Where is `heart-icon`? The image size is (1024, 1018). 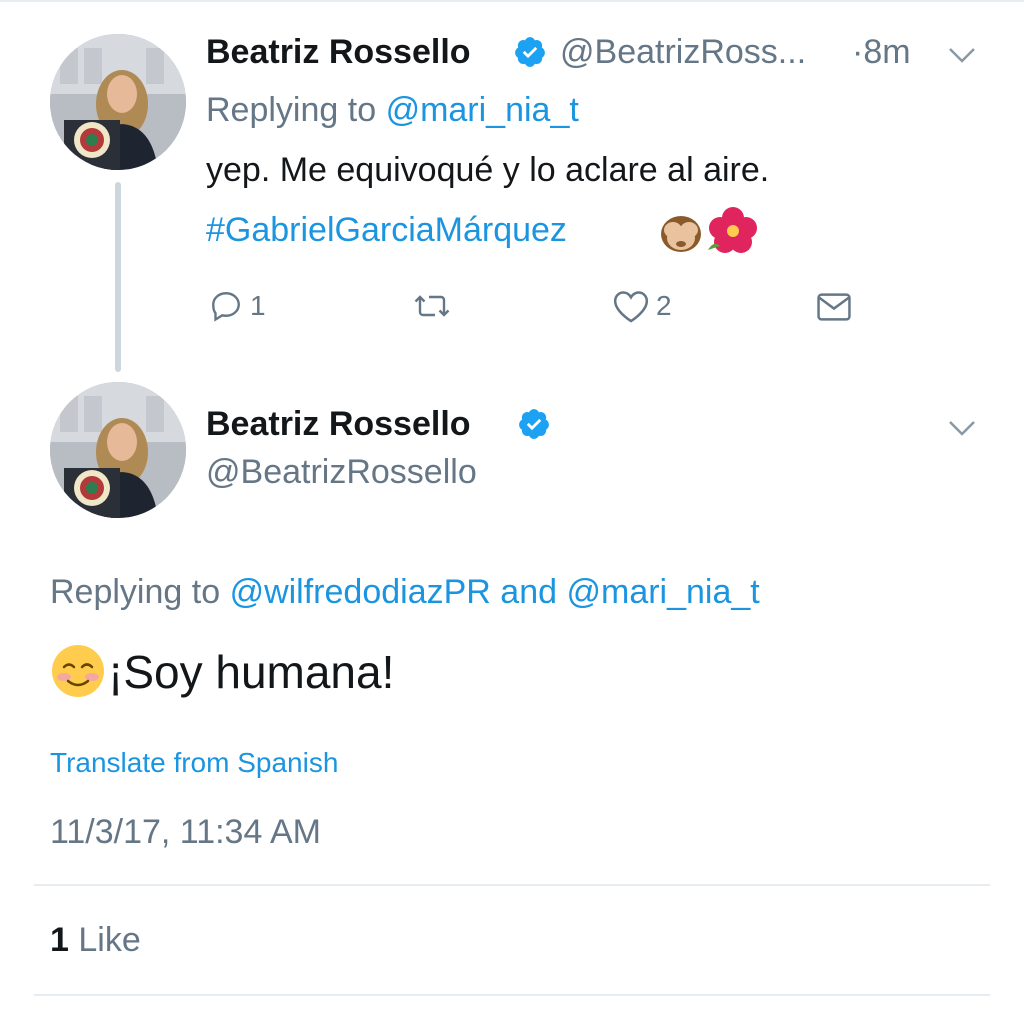
heart-icon is located at coordinates (631, 307).